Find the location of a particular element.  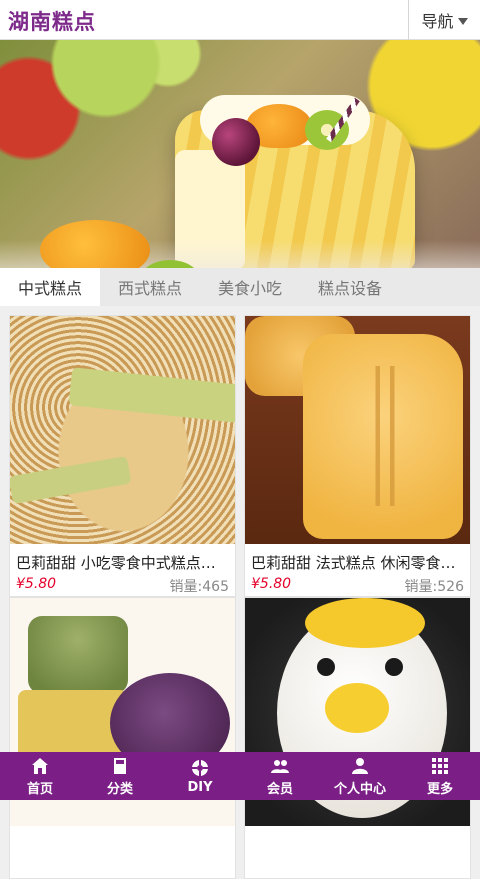

top-header: 湖南糕点 导航 is located at coordinates (240, 20).